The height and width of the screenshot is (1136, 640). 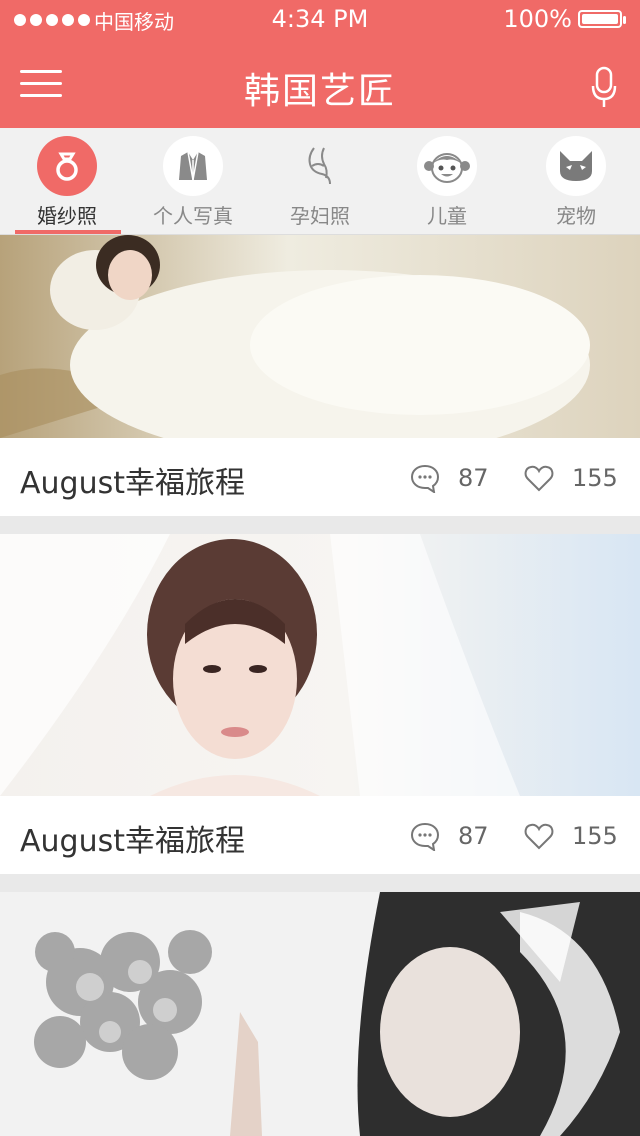 I want to click on battery-percent: 100%, so click(x=537, y=19).